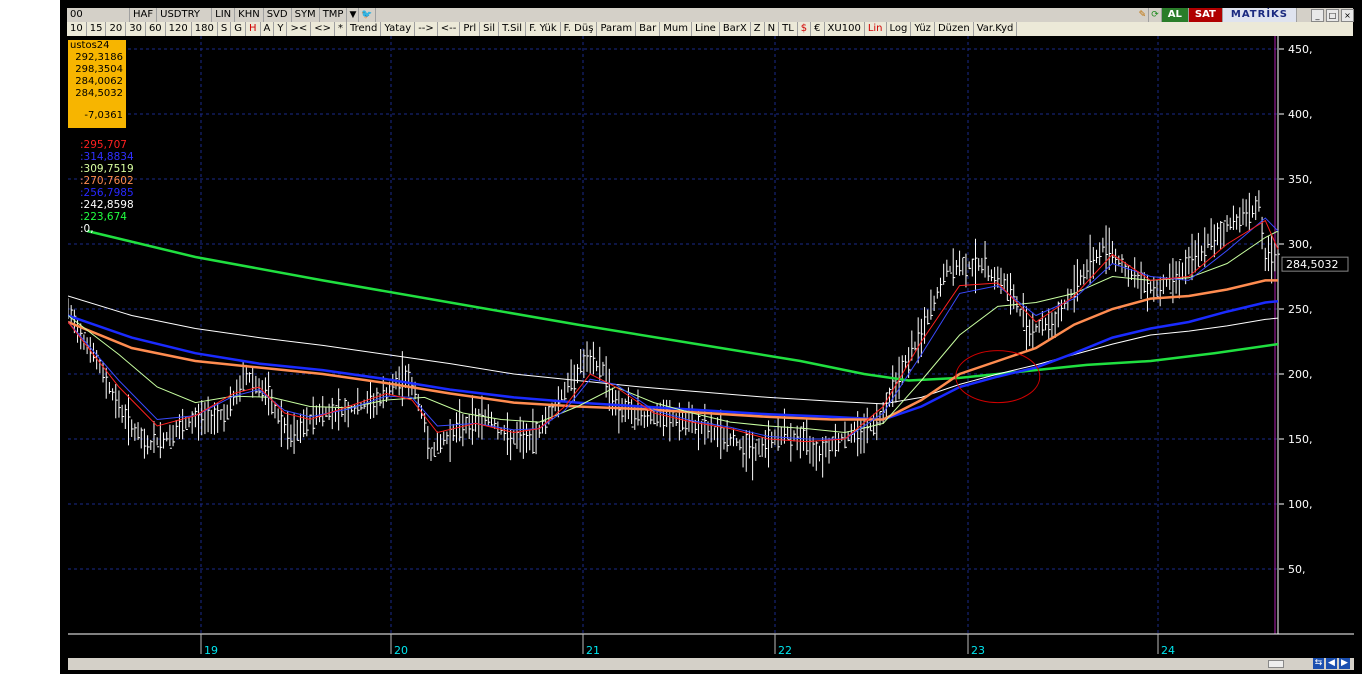 The width and height of the screenshot is (1362, 674). What do you see at coordinates (785, 650) in the screenshot?
I see `x-tick-label: 22` at bounding box center [785, 650].